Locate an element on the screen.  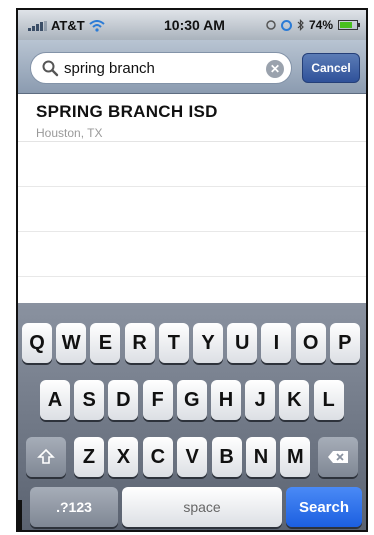
status-bar: AT&T 10:30 AM 74% is located at coordinates (192, 25).